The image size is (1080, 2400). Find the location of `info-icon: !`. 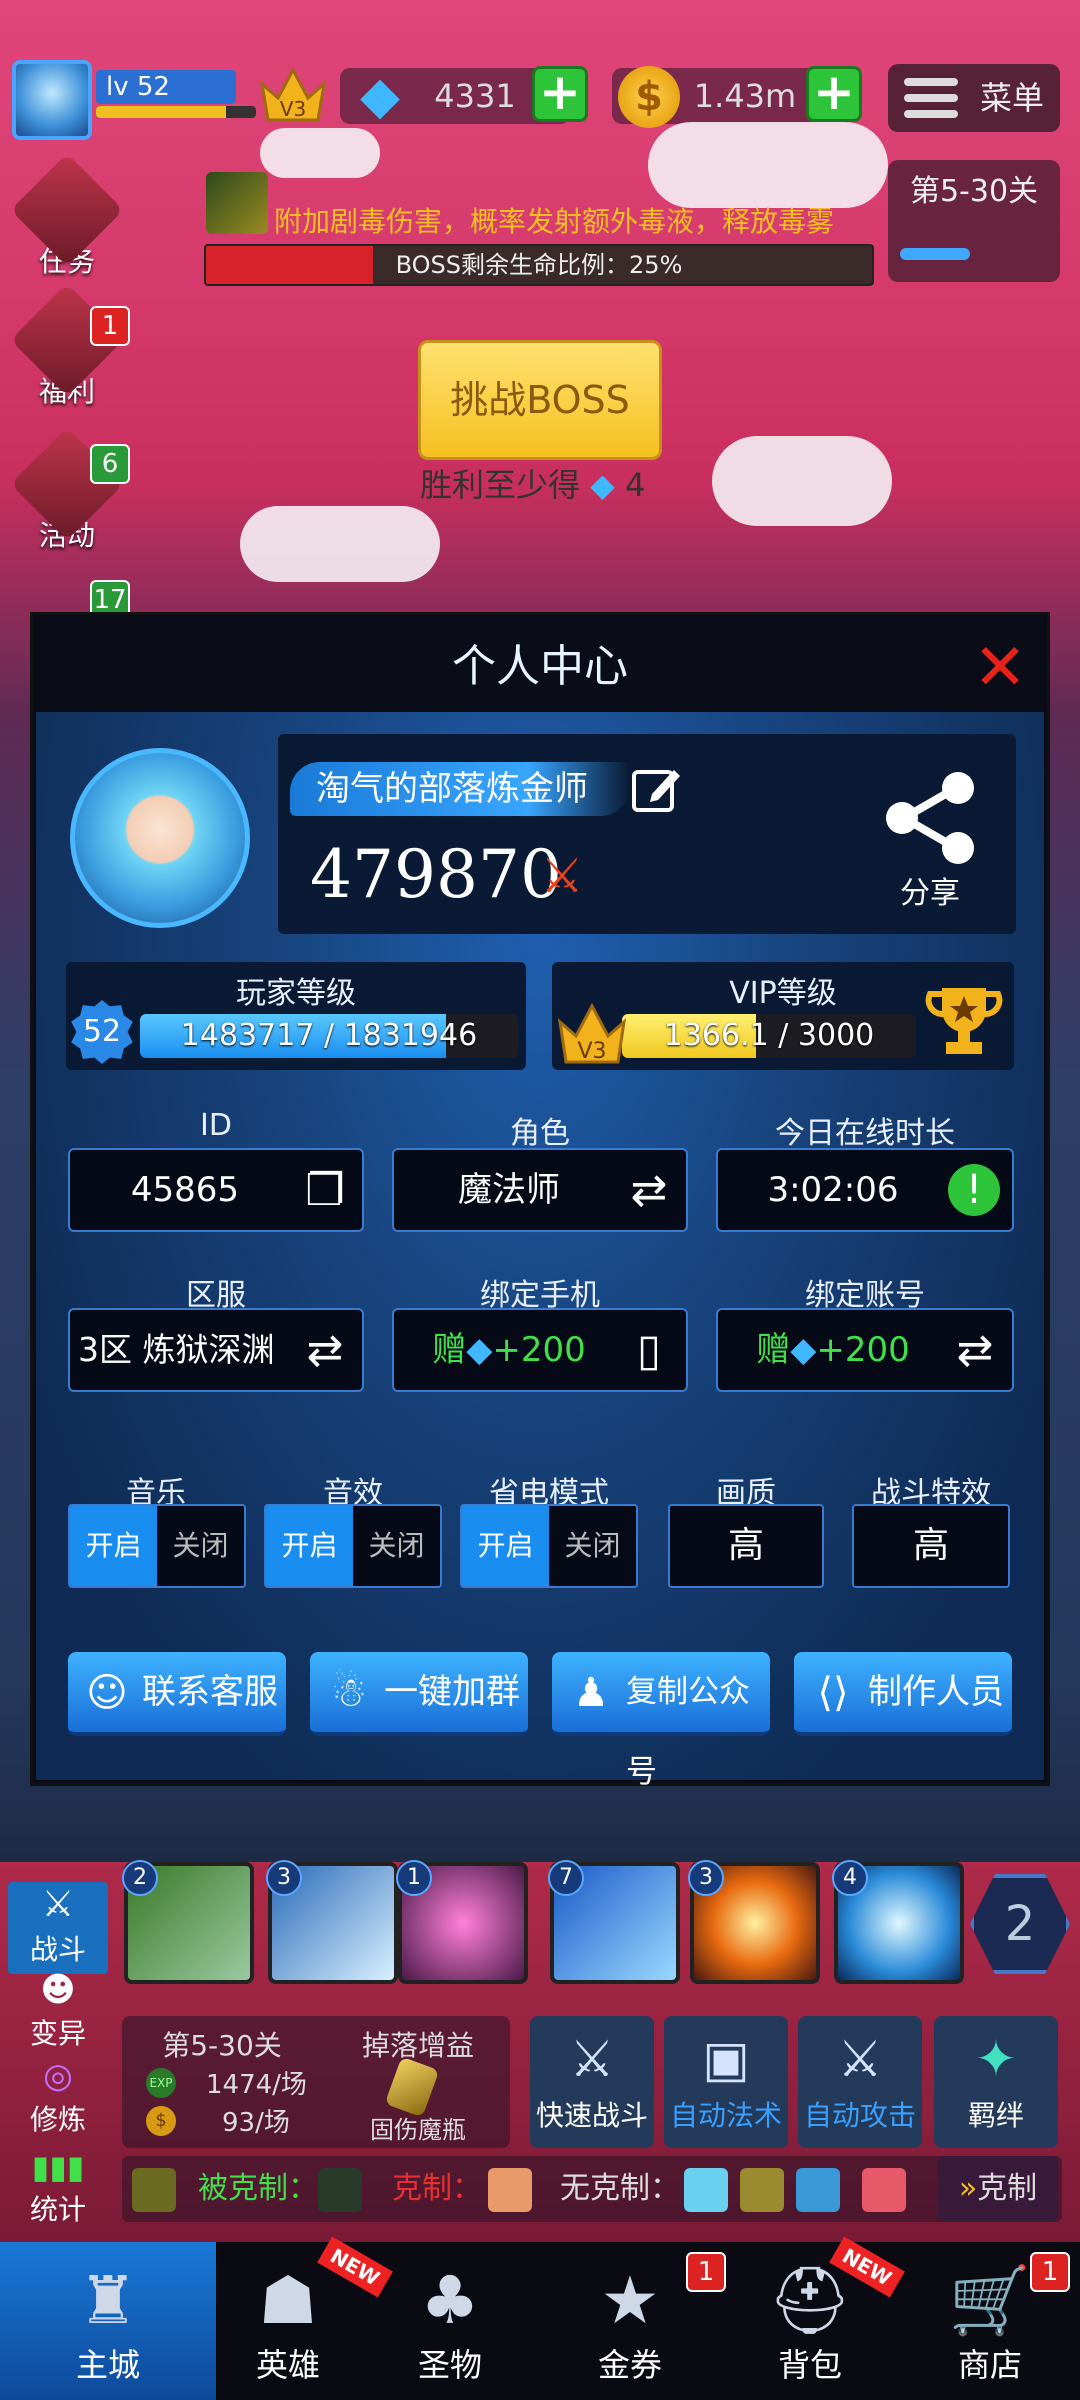

info-icon: ! is located at coordinates (974, 1190).